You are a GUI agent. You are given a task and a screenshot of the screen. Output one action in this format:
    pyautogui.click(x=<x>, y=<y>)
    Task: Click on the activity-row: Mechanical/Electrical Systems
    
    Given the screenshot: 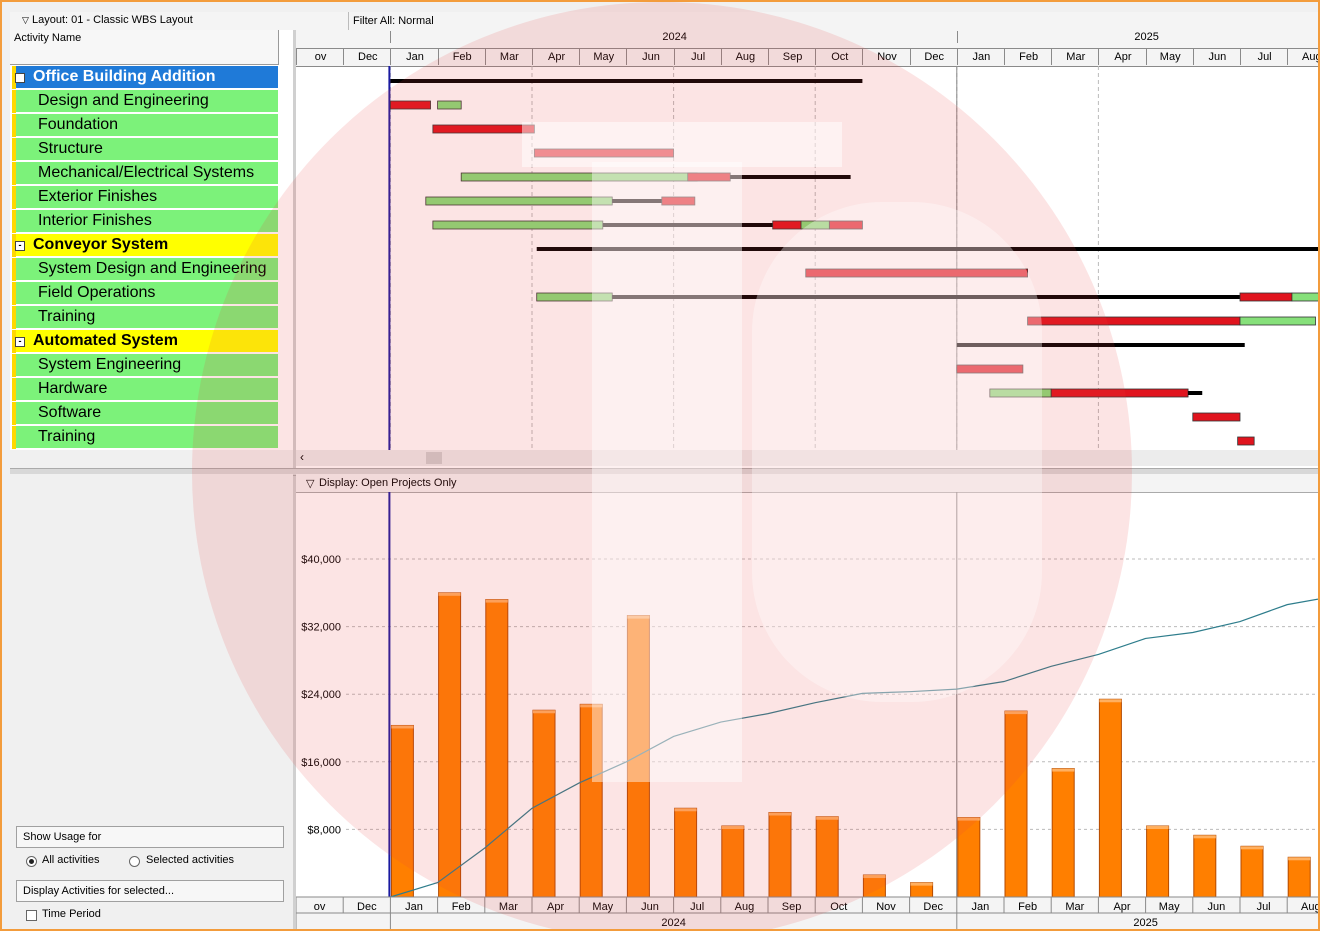 What is the action you would take?
    pyautogui.click(x=145, y=173)
    